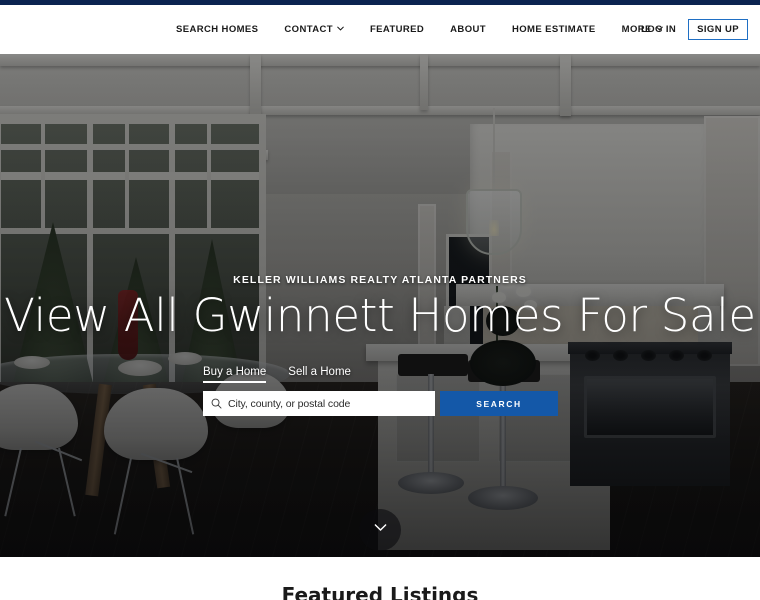 The height and width of the screenshot is (600, 760). What do you see at coordinates (718, 29) in the screenshot?
I see `signup-button: SIGN UP` at bounding box center [718, 29].